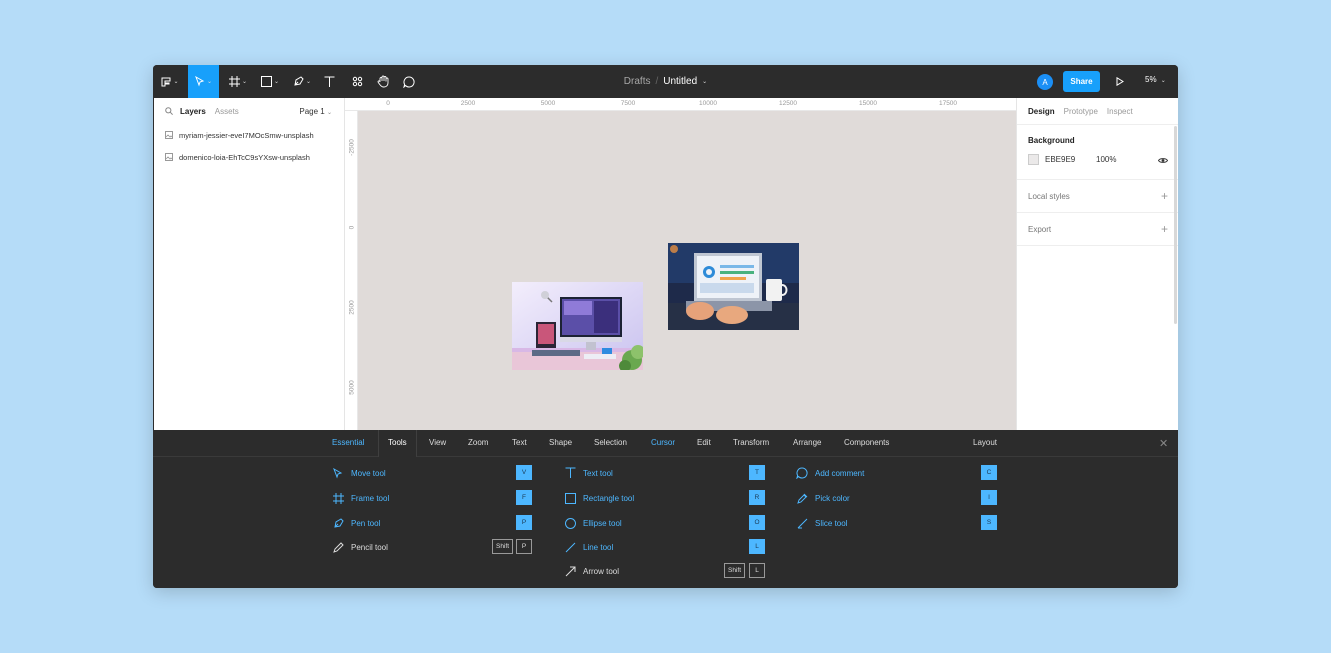  What do you see at coordinates (663, 442) in the screenshot?
I see `tab-cursor: Cursor` at bounding box center [663, 442].